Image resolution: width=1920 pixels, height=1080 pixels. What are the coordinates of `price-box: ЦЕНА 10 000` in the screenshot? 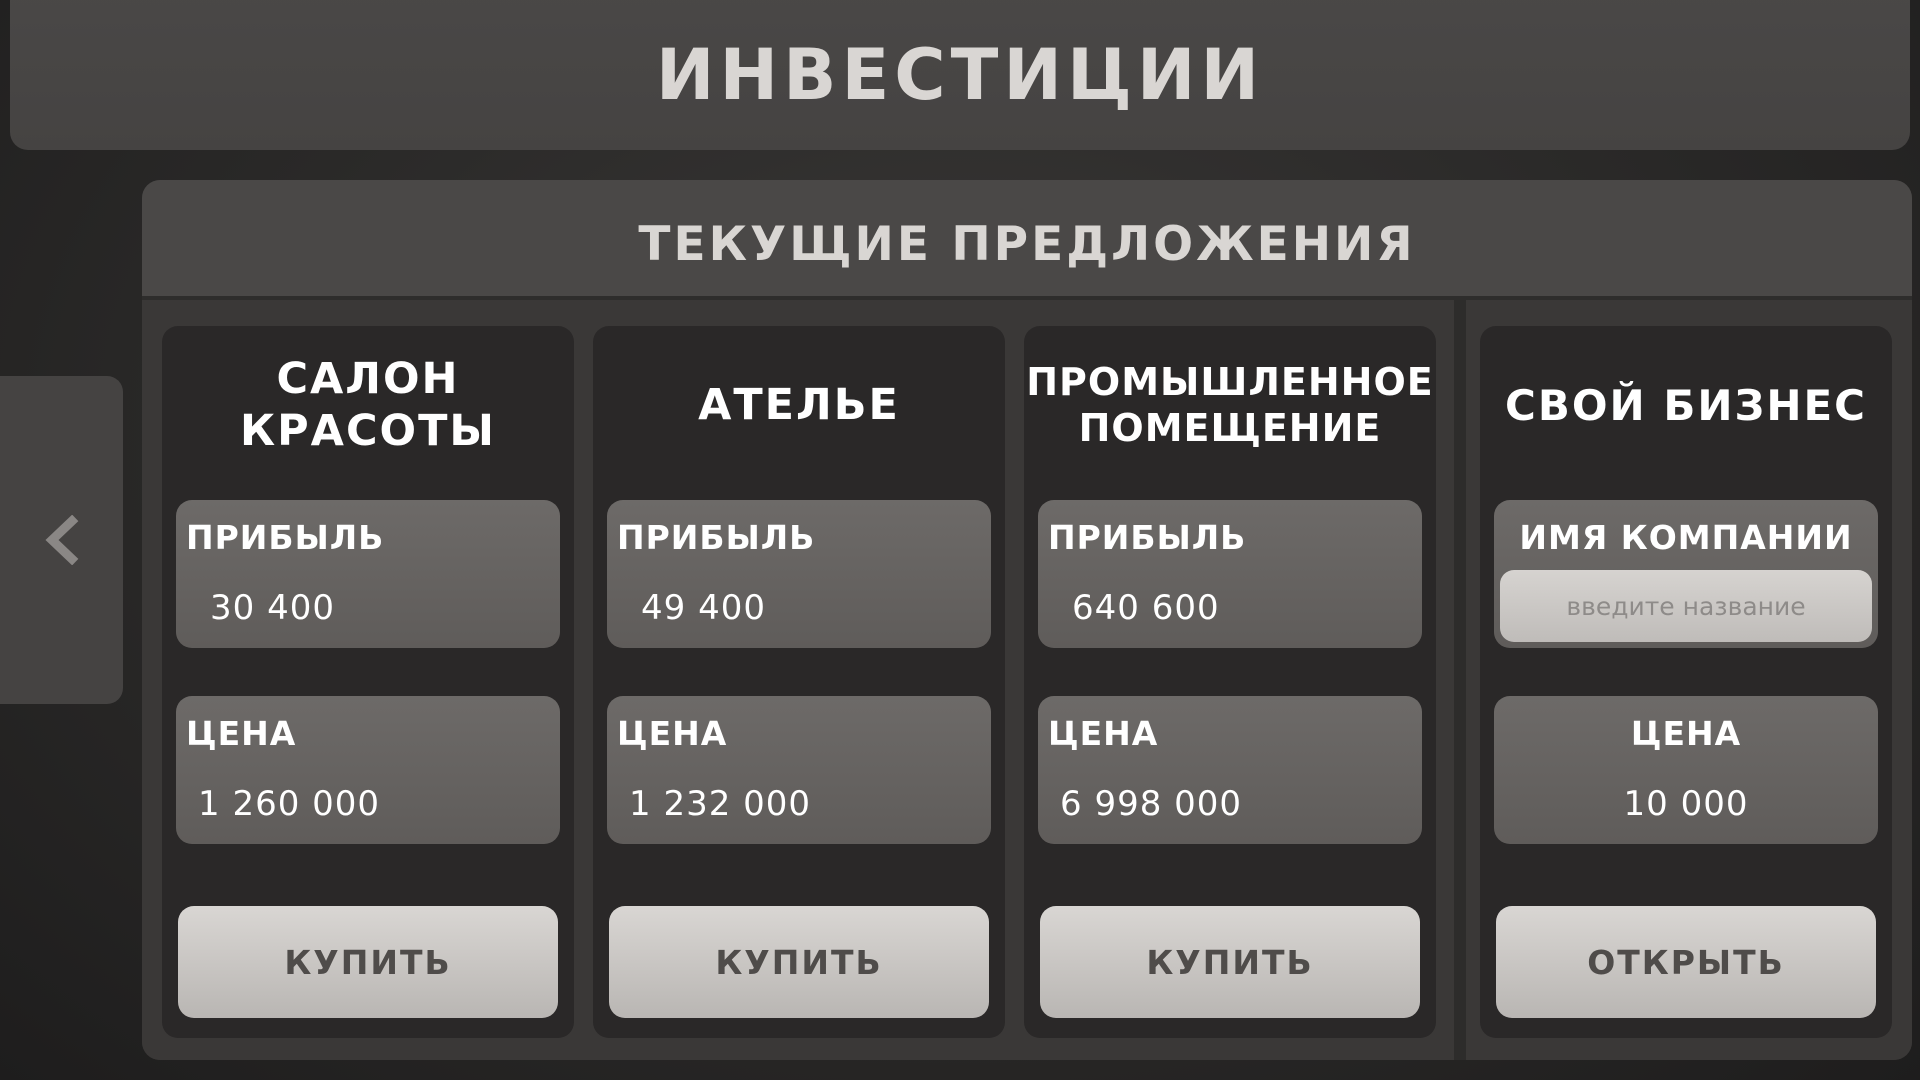 It's located at (1686, 770).